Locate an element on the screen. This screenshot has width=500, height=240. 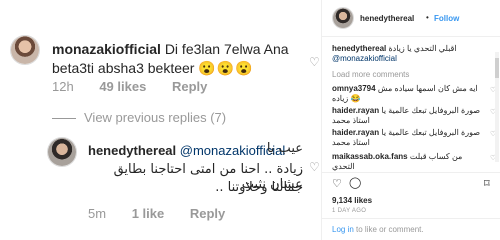
comment-username: omnya3794 is located at coordinates (354, 88).